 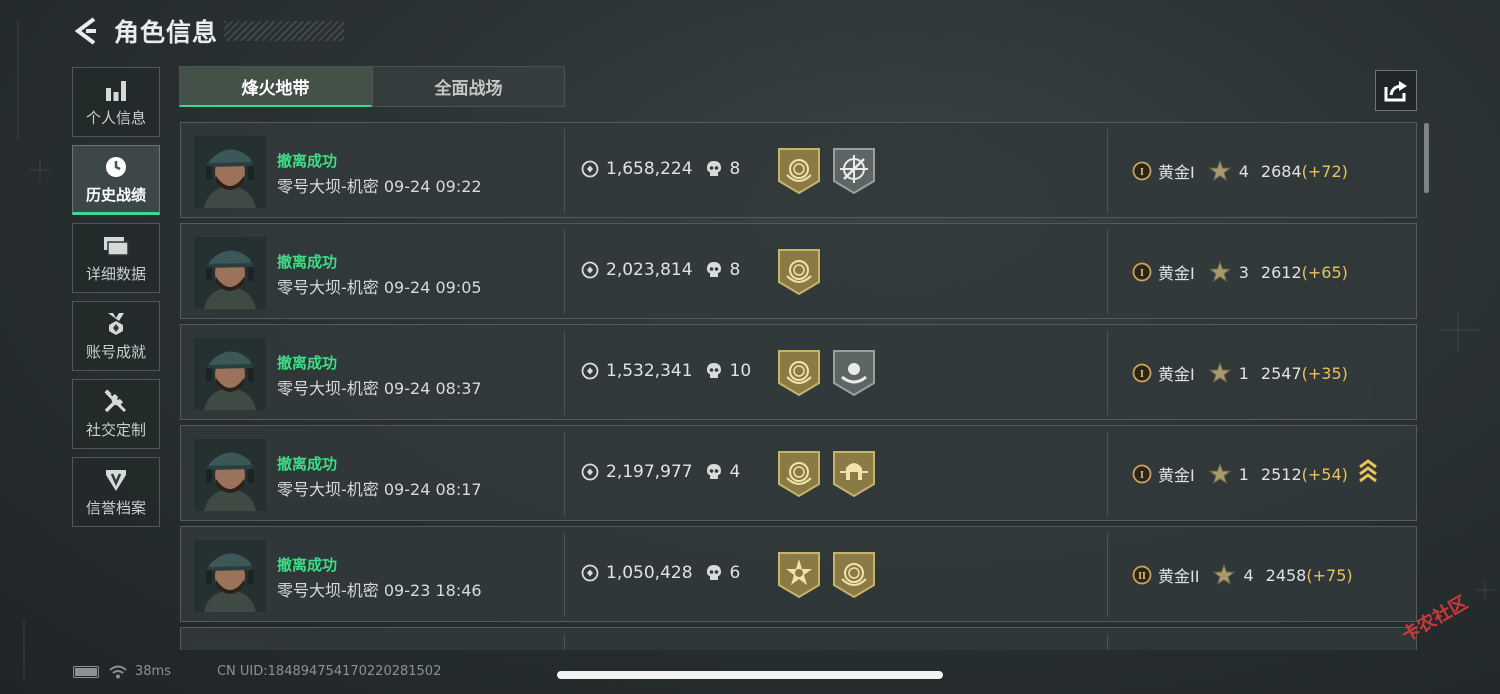 I want to click on sidebar-item-credit-record: 信誉档案, so click(x=116, y=492).